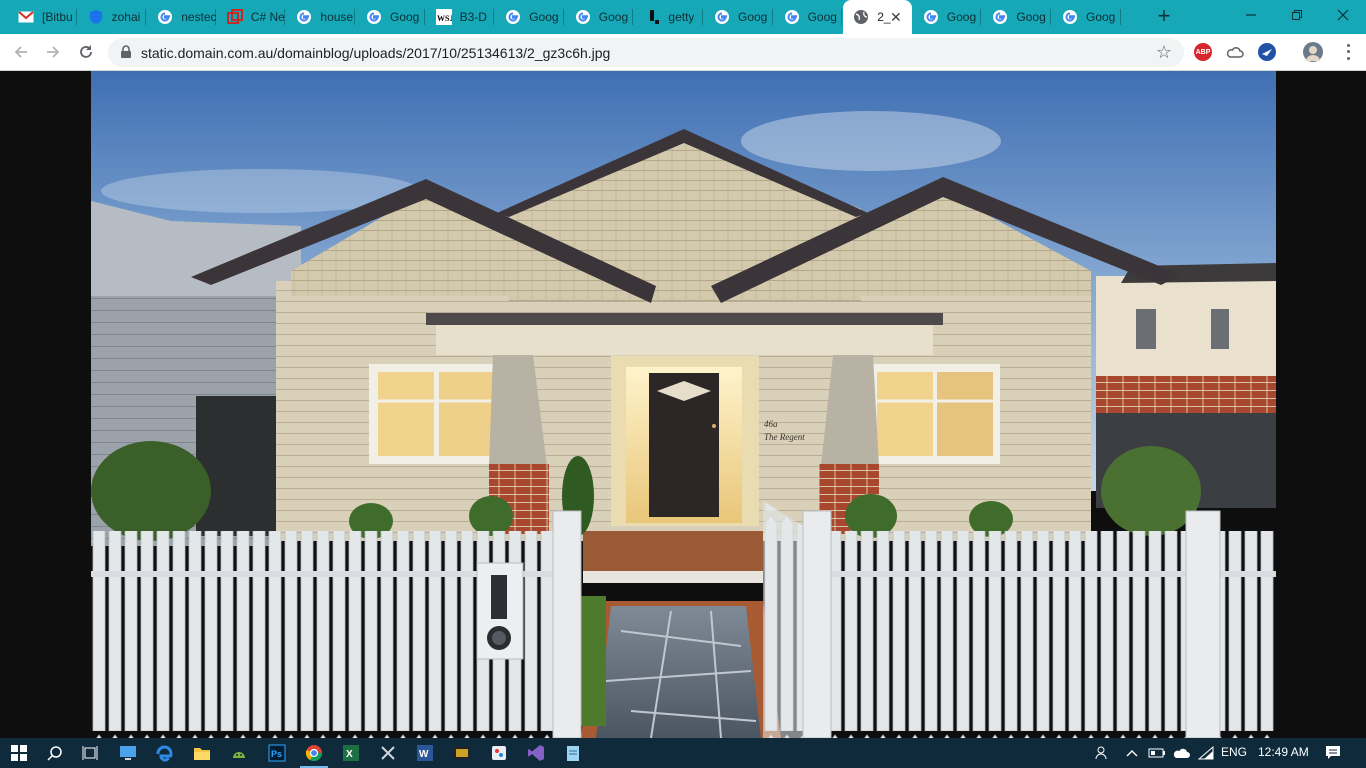  I want to click on android-studio-icon, so click(239, 753).